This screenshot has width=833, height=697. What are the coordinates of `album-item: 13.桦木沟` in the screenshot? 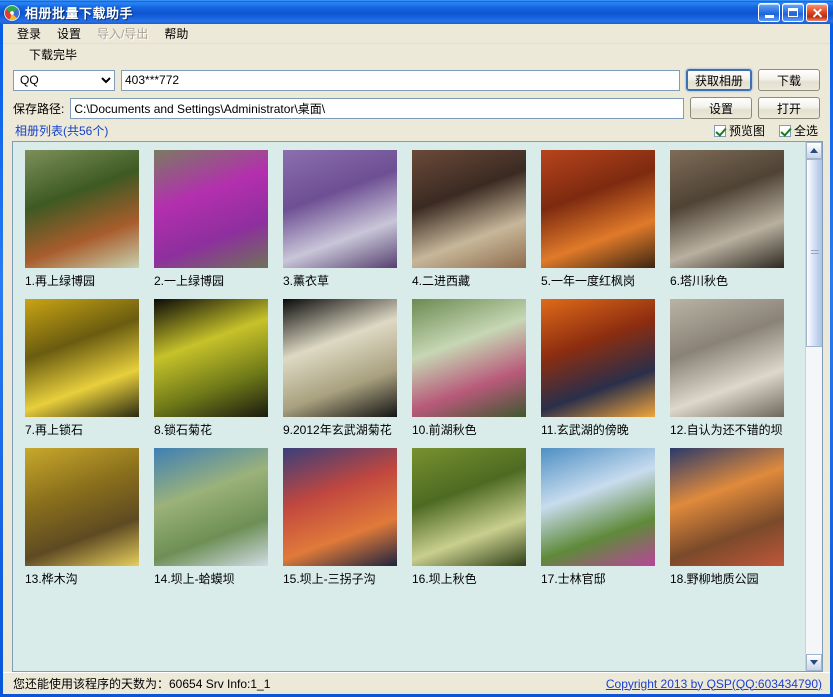 It's located at (89, 518).